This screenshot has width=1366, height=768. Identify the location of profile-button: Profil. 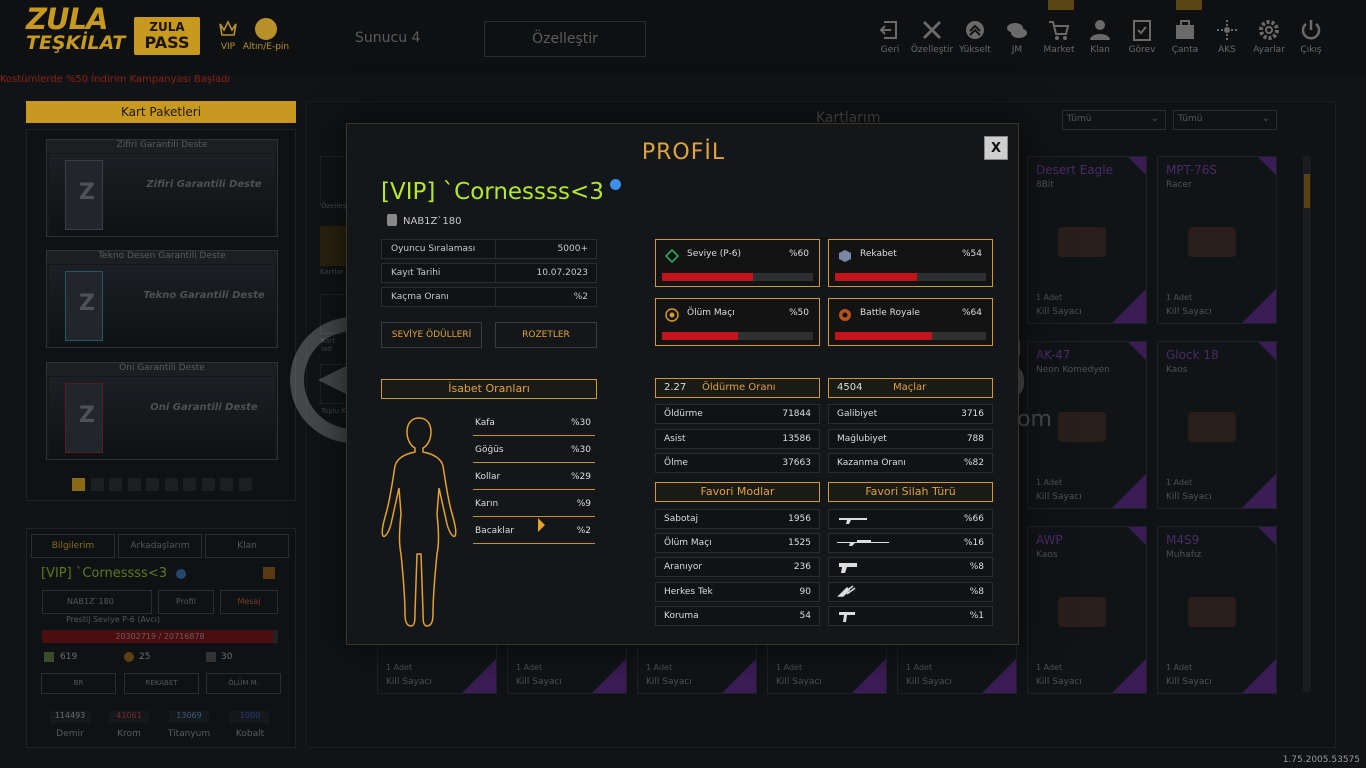
(186, 602).